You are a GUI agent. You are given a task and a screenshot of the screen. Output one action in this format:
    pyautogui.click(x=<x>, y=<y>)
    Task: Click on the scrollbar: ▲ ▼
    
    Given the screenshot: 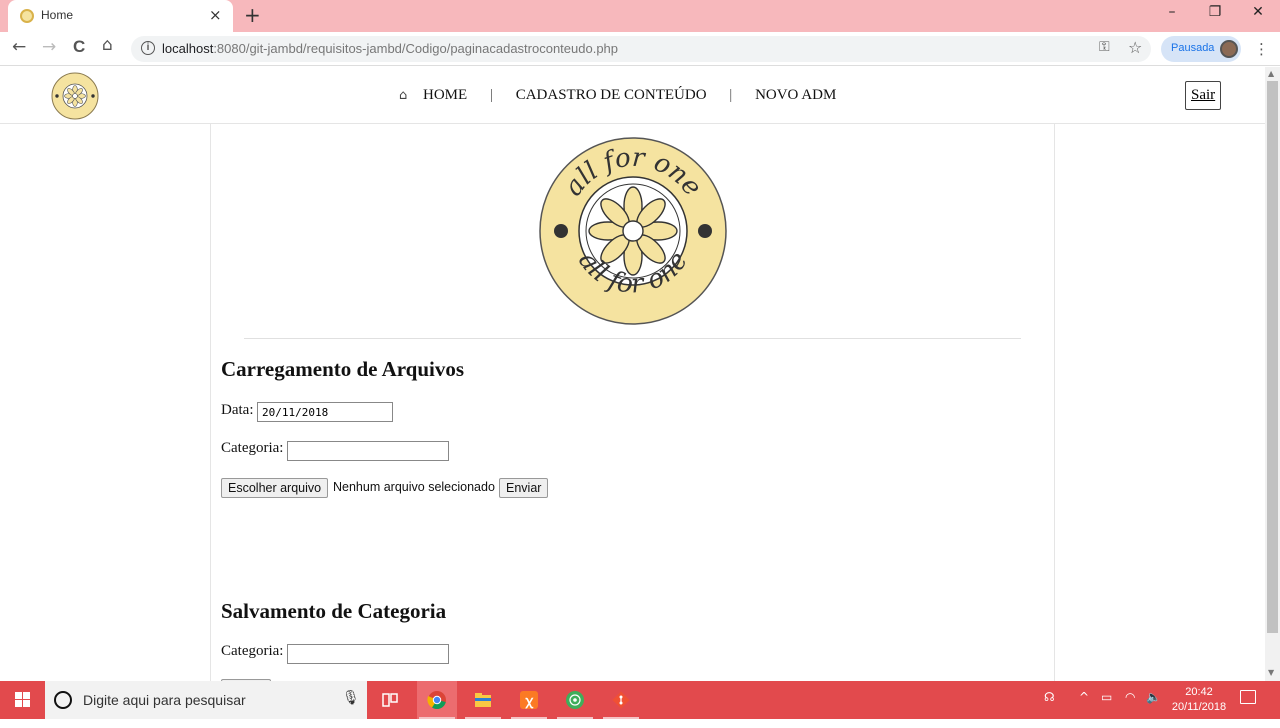 What is the action you would take?
    pyautogui.click(x=1272, y=374)
    